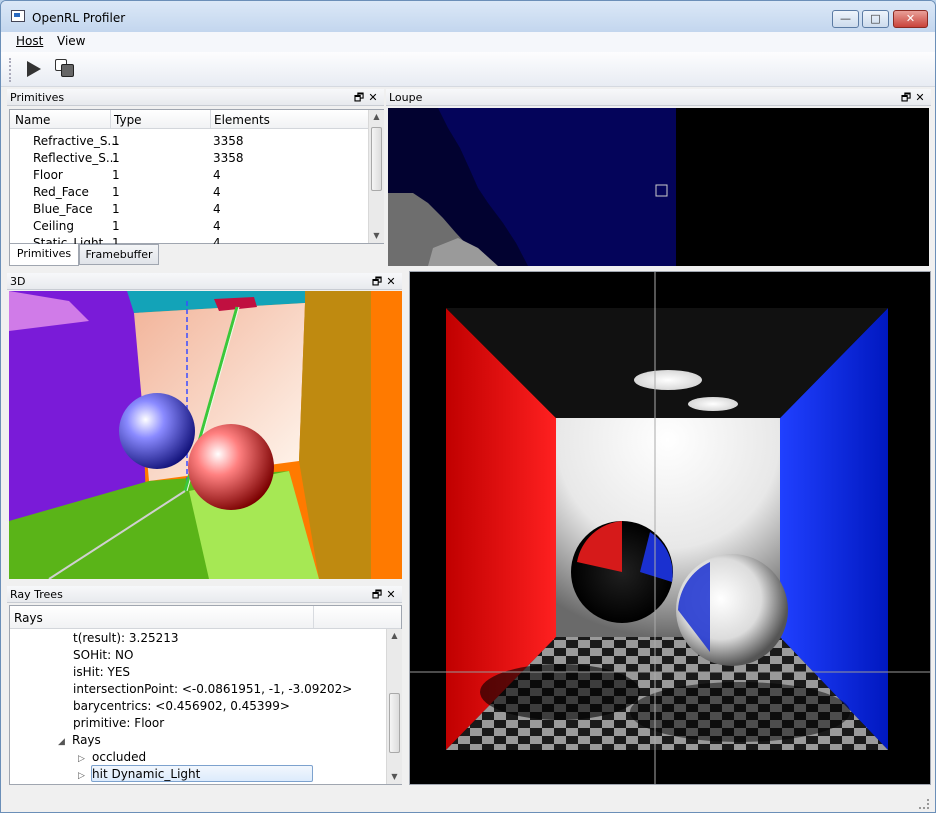 This screenshot has width=936, height=813. Describe the element at coordinates (205, 617) in the screenshot. I see `ray-tree-header: Rays` at that location.